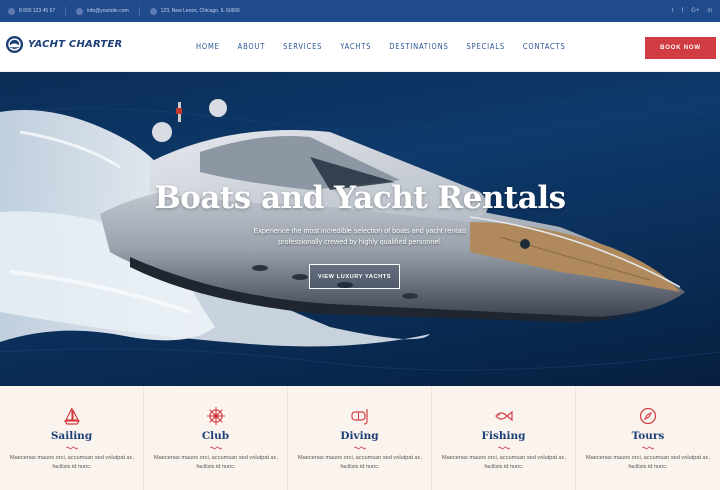  What do you see at coordinates (80, 11) in the screenshot?
I see `email-icon` at bounding box center [80, 11].